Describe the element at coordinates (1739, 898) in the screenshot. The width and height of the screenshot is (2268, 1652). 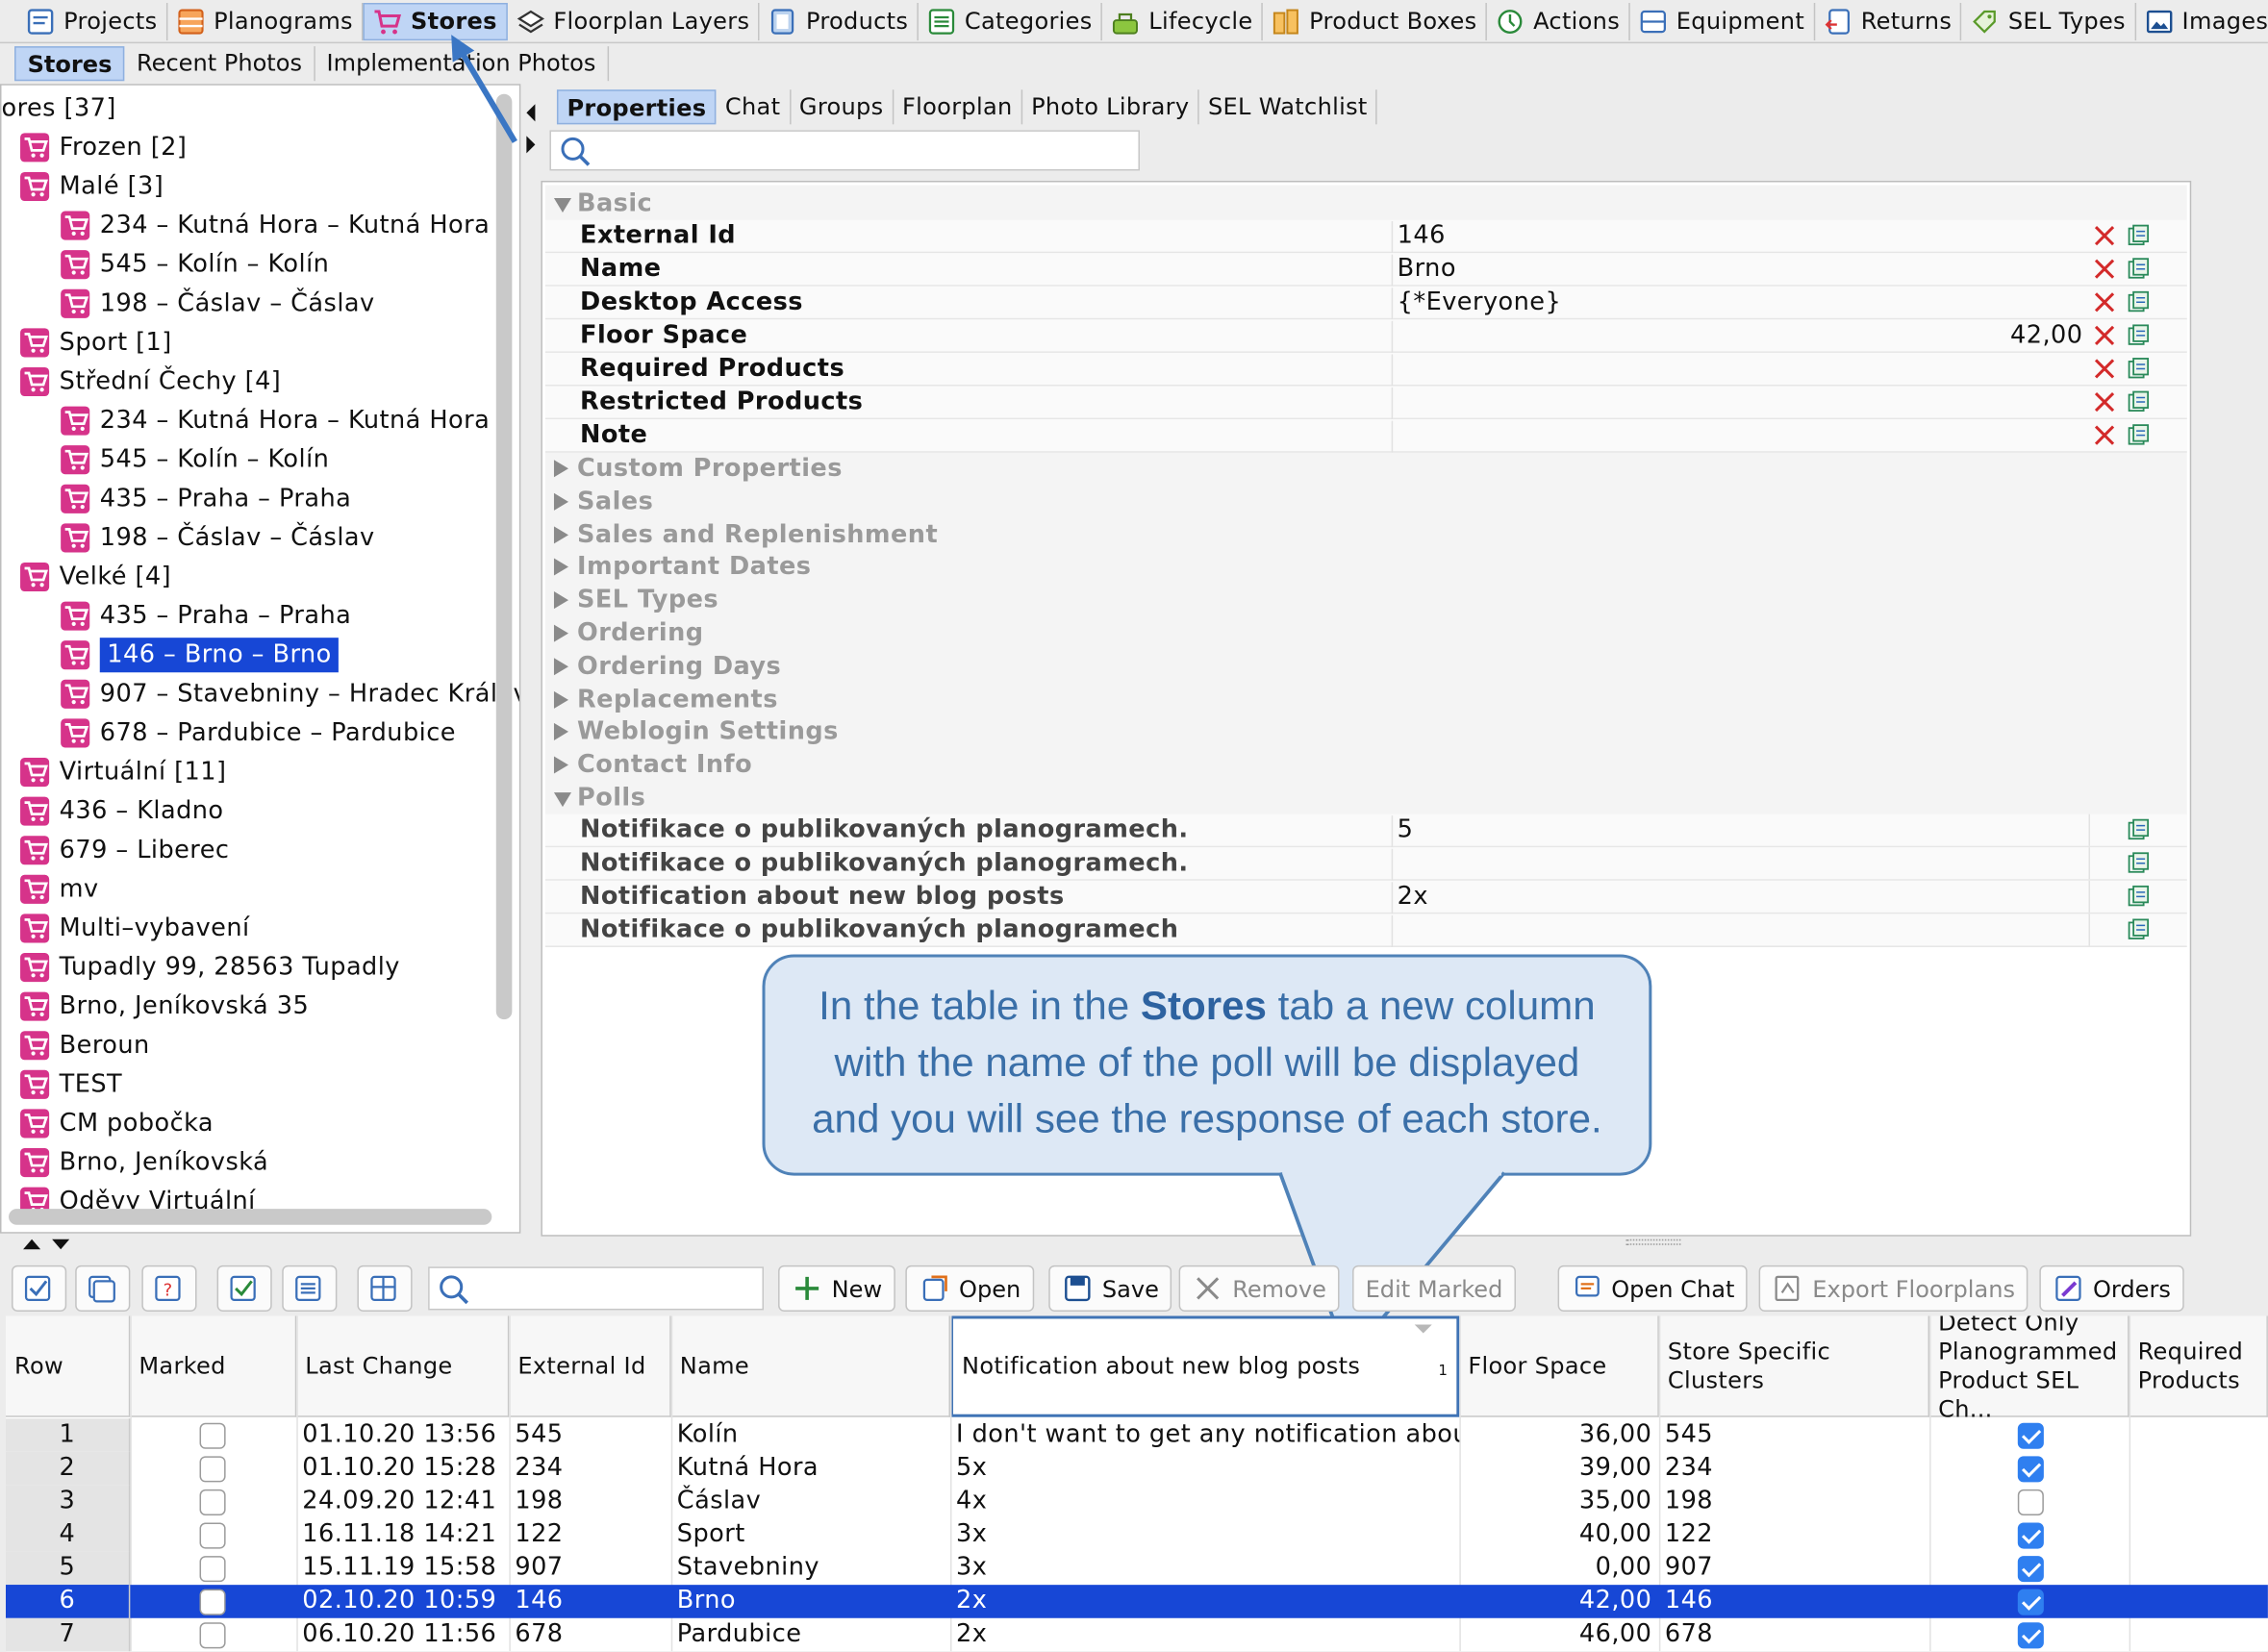
I see `poll-value: 2x` at that location.